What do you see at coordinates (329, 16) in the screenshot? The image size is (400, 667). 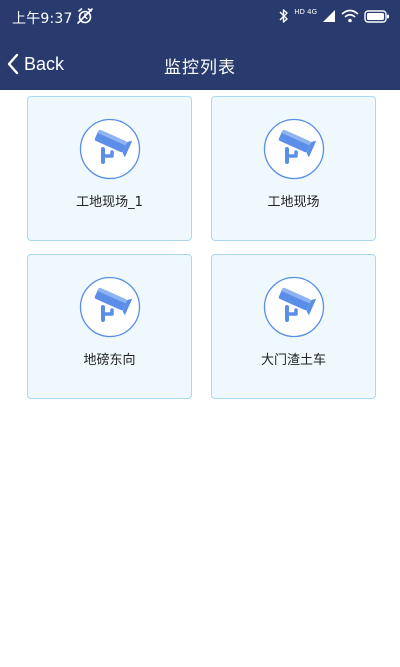 I see `signal-icon` at bounding box center [329, 16].